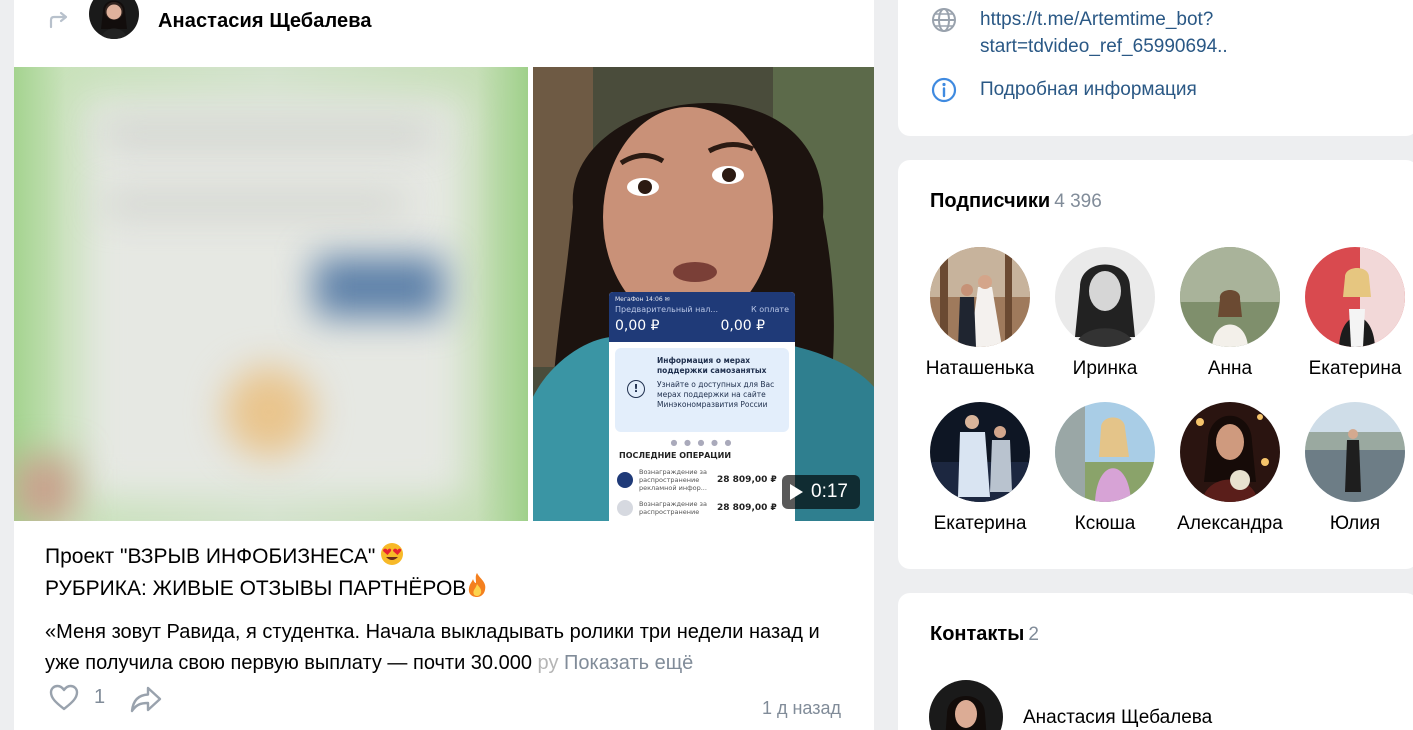 The width and height of the screenshot is (1413, 730). Describe the element at coordinates (1230, 368) in the screenshot. I see `subscriber-name: Анна` at that location.